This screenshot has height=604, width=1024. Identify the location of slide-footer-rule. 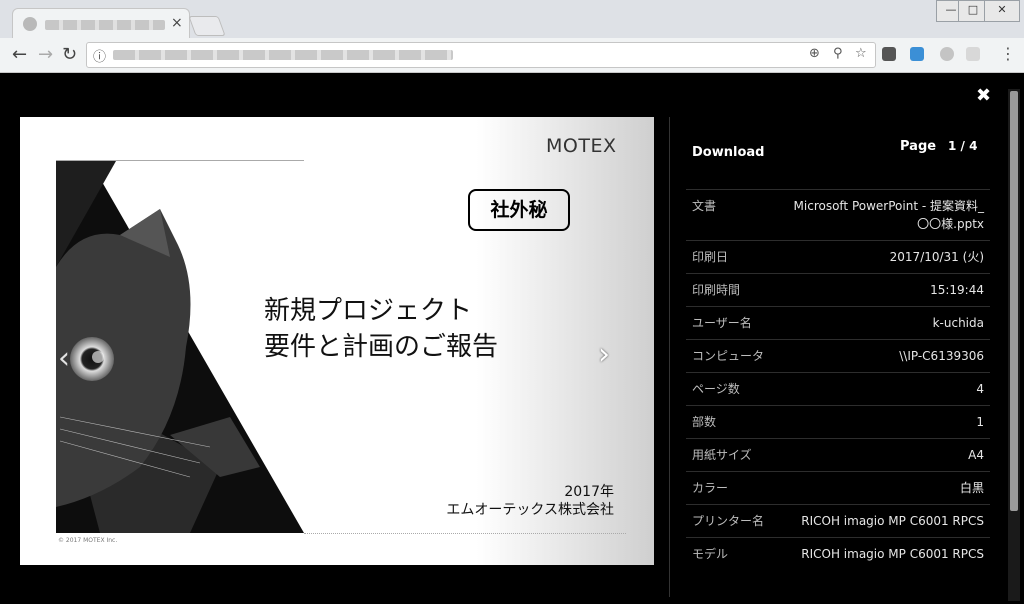
(465, 534).